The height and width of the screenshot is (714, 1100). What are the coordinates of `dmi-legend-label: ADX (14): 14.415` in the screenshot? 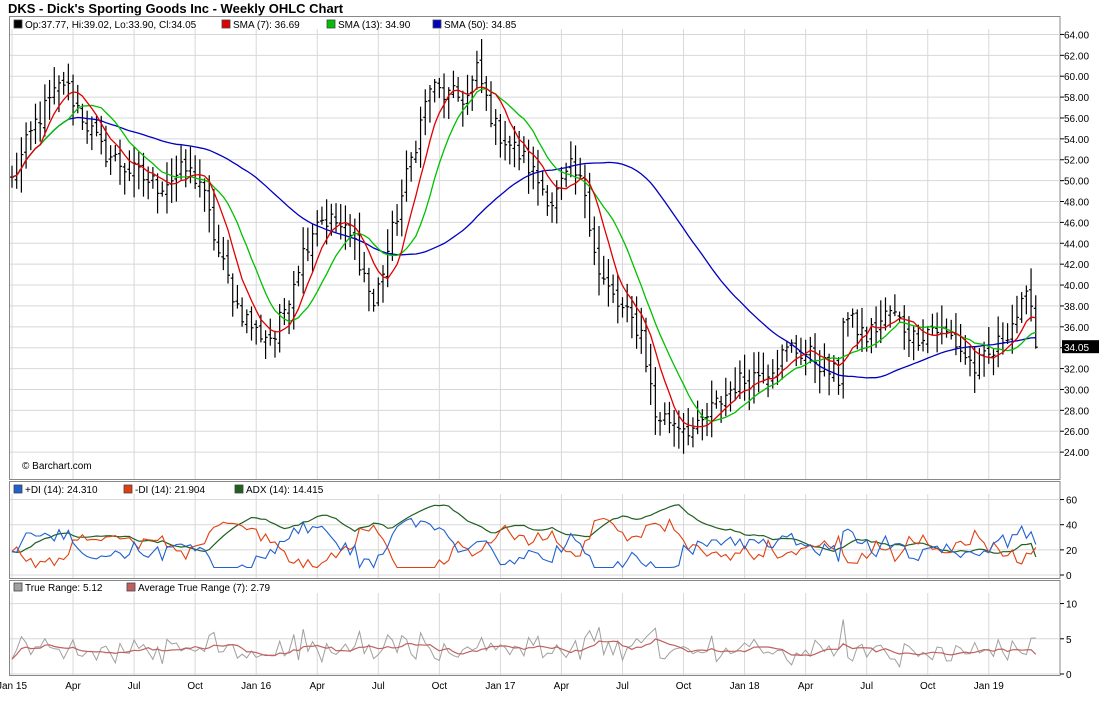 It's located at (285, 490).